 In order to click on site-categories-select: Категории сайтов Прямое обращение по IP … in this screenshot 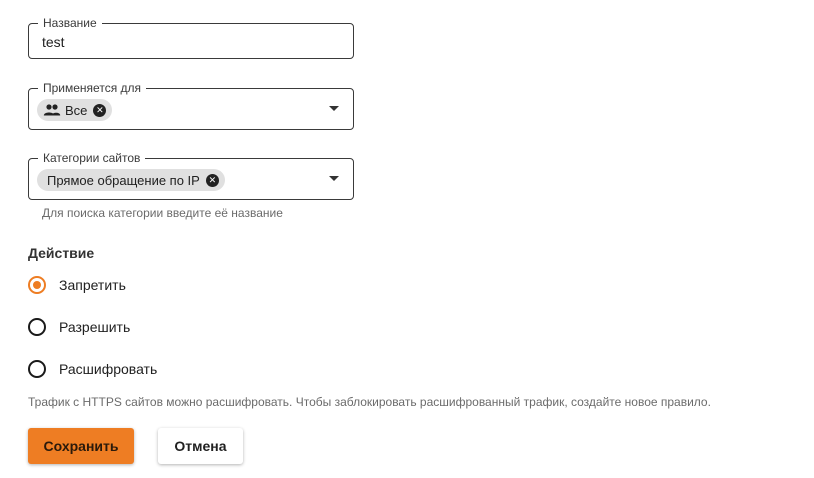, I will do `click(191, 175)`.